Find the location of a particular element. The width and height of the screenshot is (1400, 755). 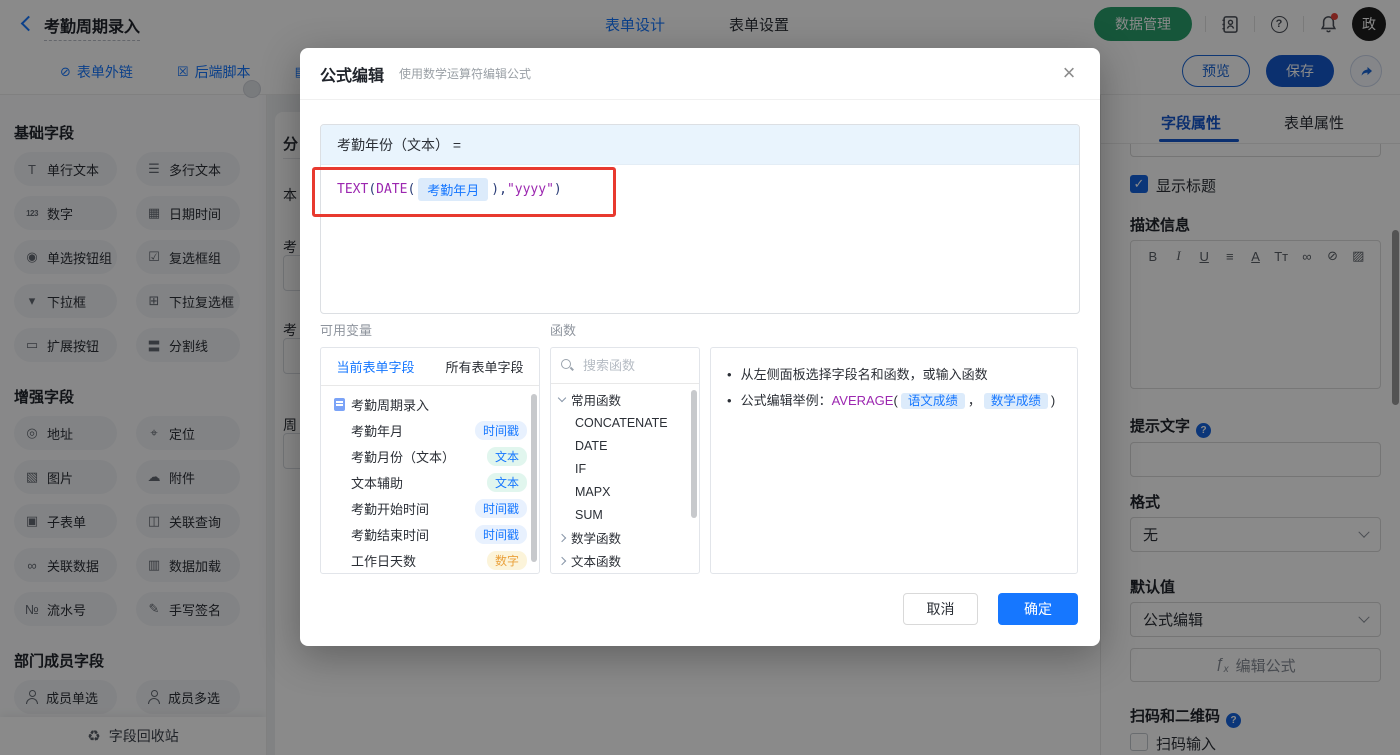

variables-label: 可用变量 is located at coordinates (346, 330).